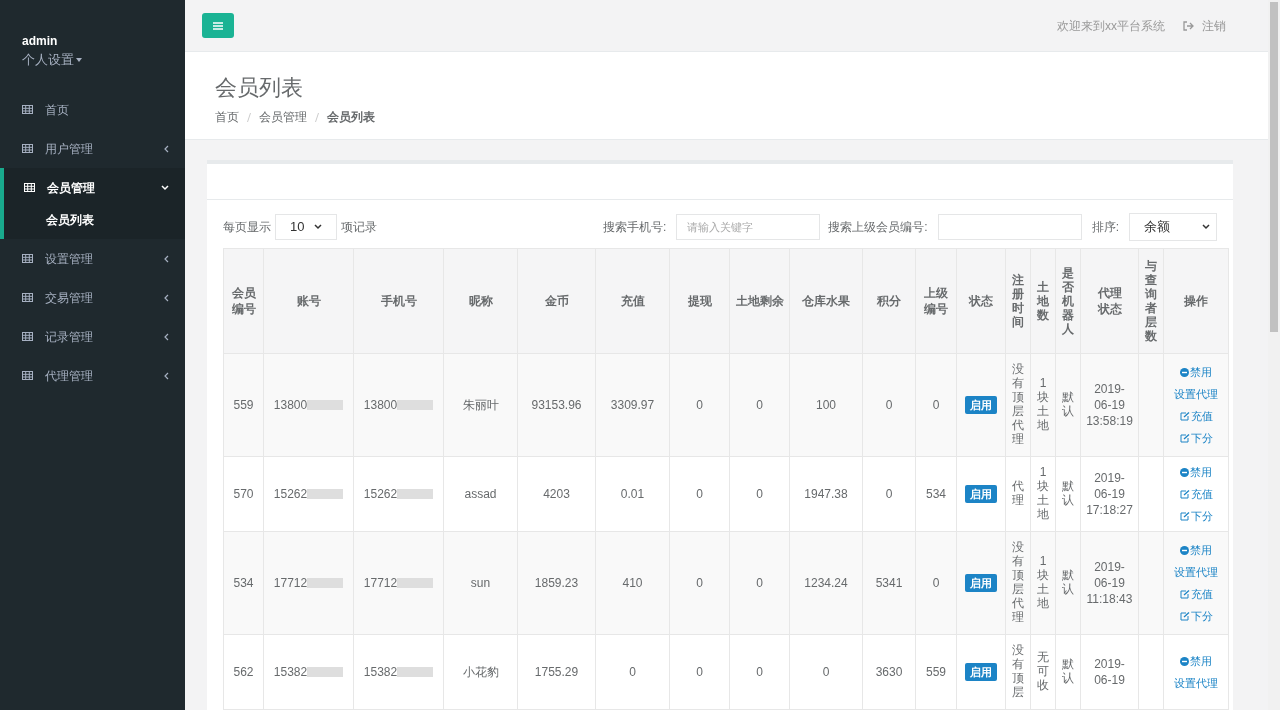 This screenshot has width=1280, height=710. Describe the element at coordinates (103, 60) in the screenshot. I see `personal-settings-link: 个人设置` at that location.